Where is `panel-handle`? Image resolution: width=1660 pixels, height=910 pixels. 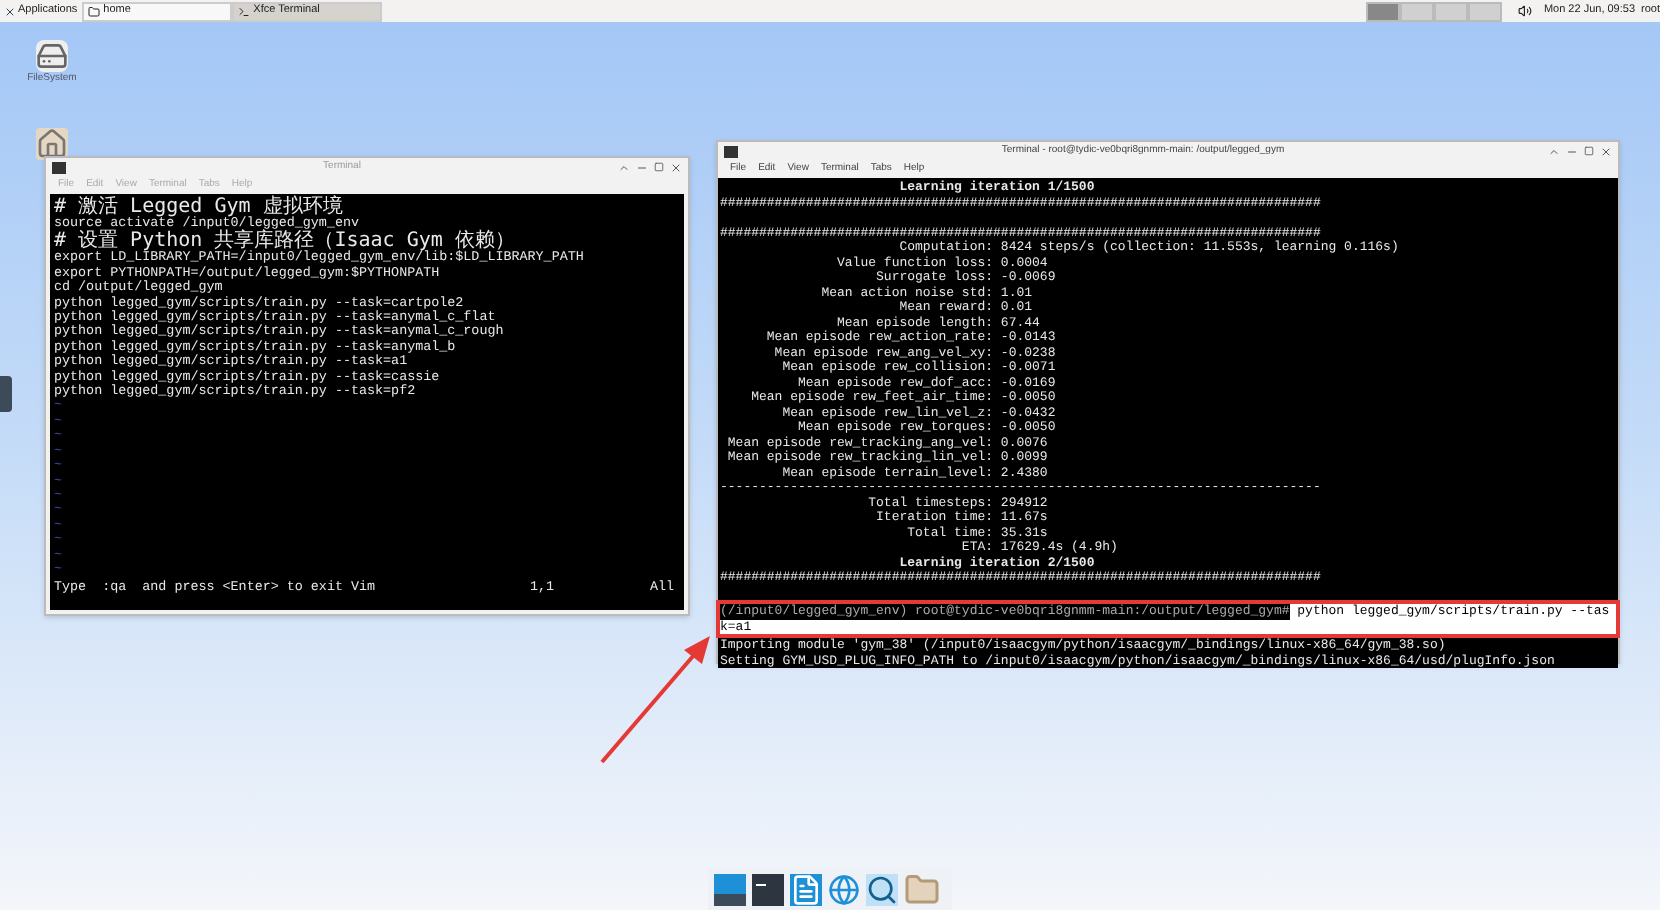
panel-handle is located at coordinates (6, 394).